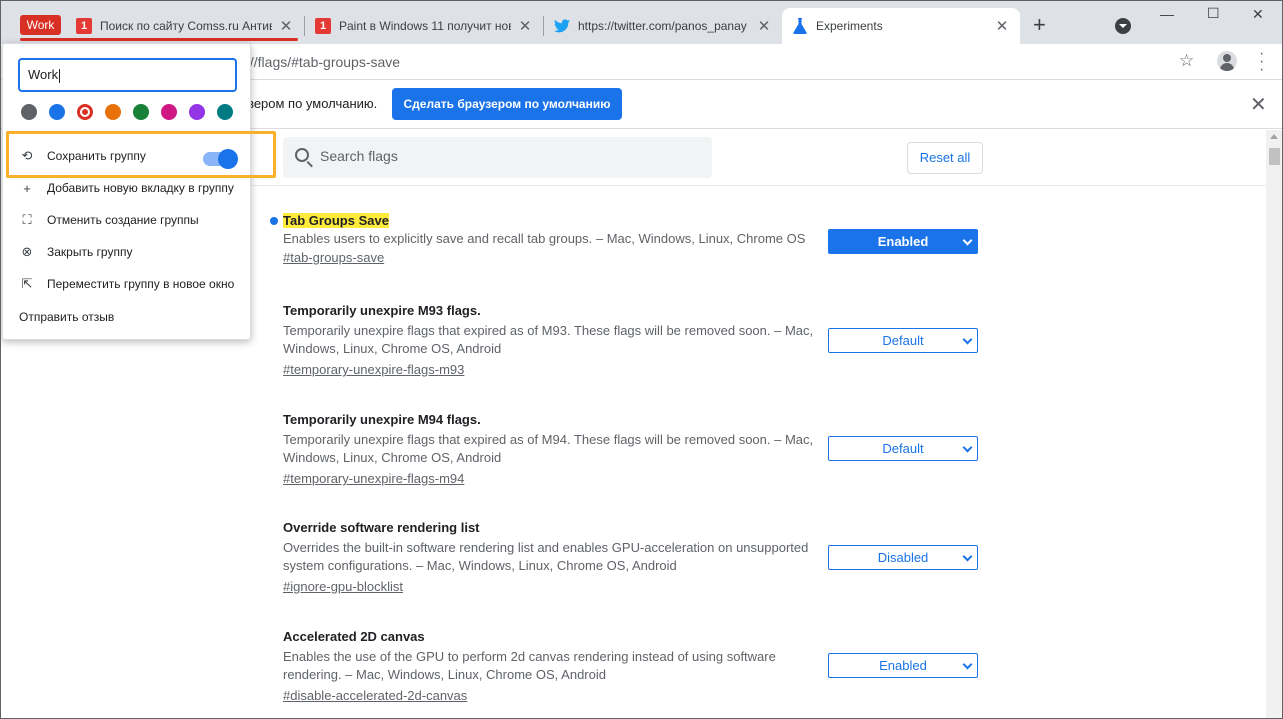 This screenshot has height=719, width=1283. Describe the element at coordinates (27, 188) in the screenshot. I see `plus-icon: +` at that location.